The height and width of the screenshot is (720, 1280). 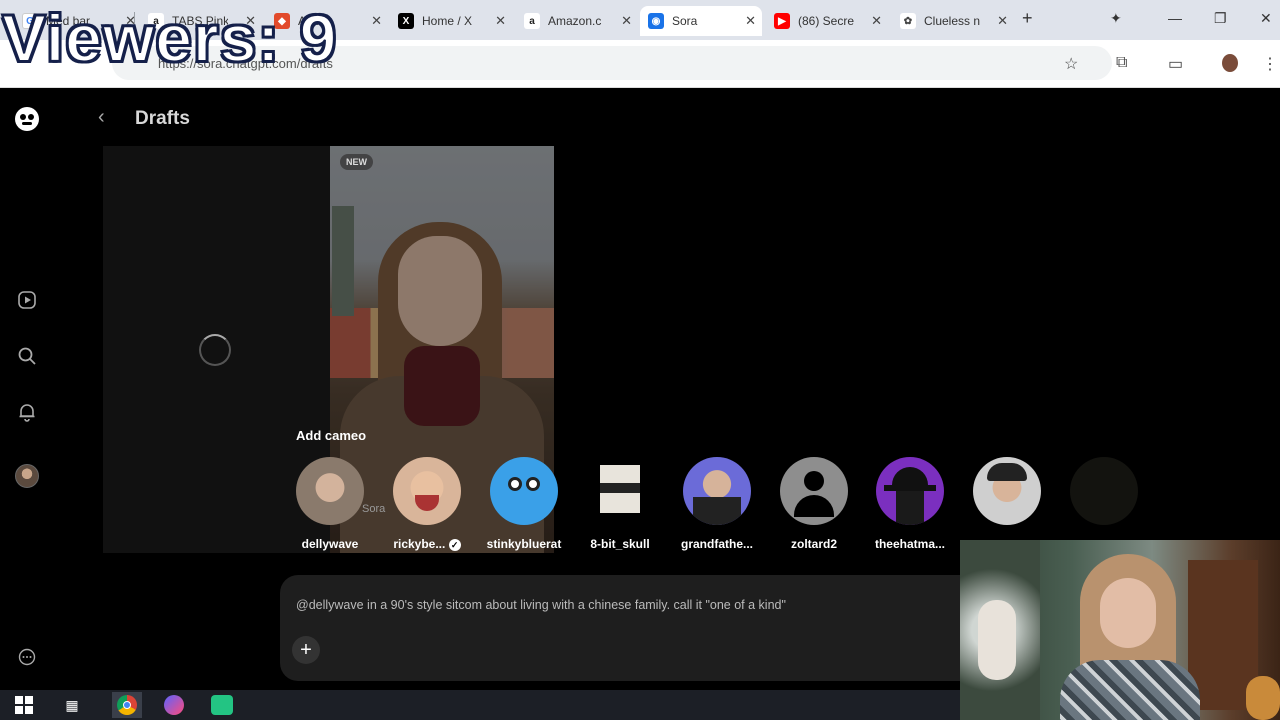 What do you see at coordinates (222, 705) in the screenshot?
I see `streaming-app-icon` at bounding box center [222, 705].